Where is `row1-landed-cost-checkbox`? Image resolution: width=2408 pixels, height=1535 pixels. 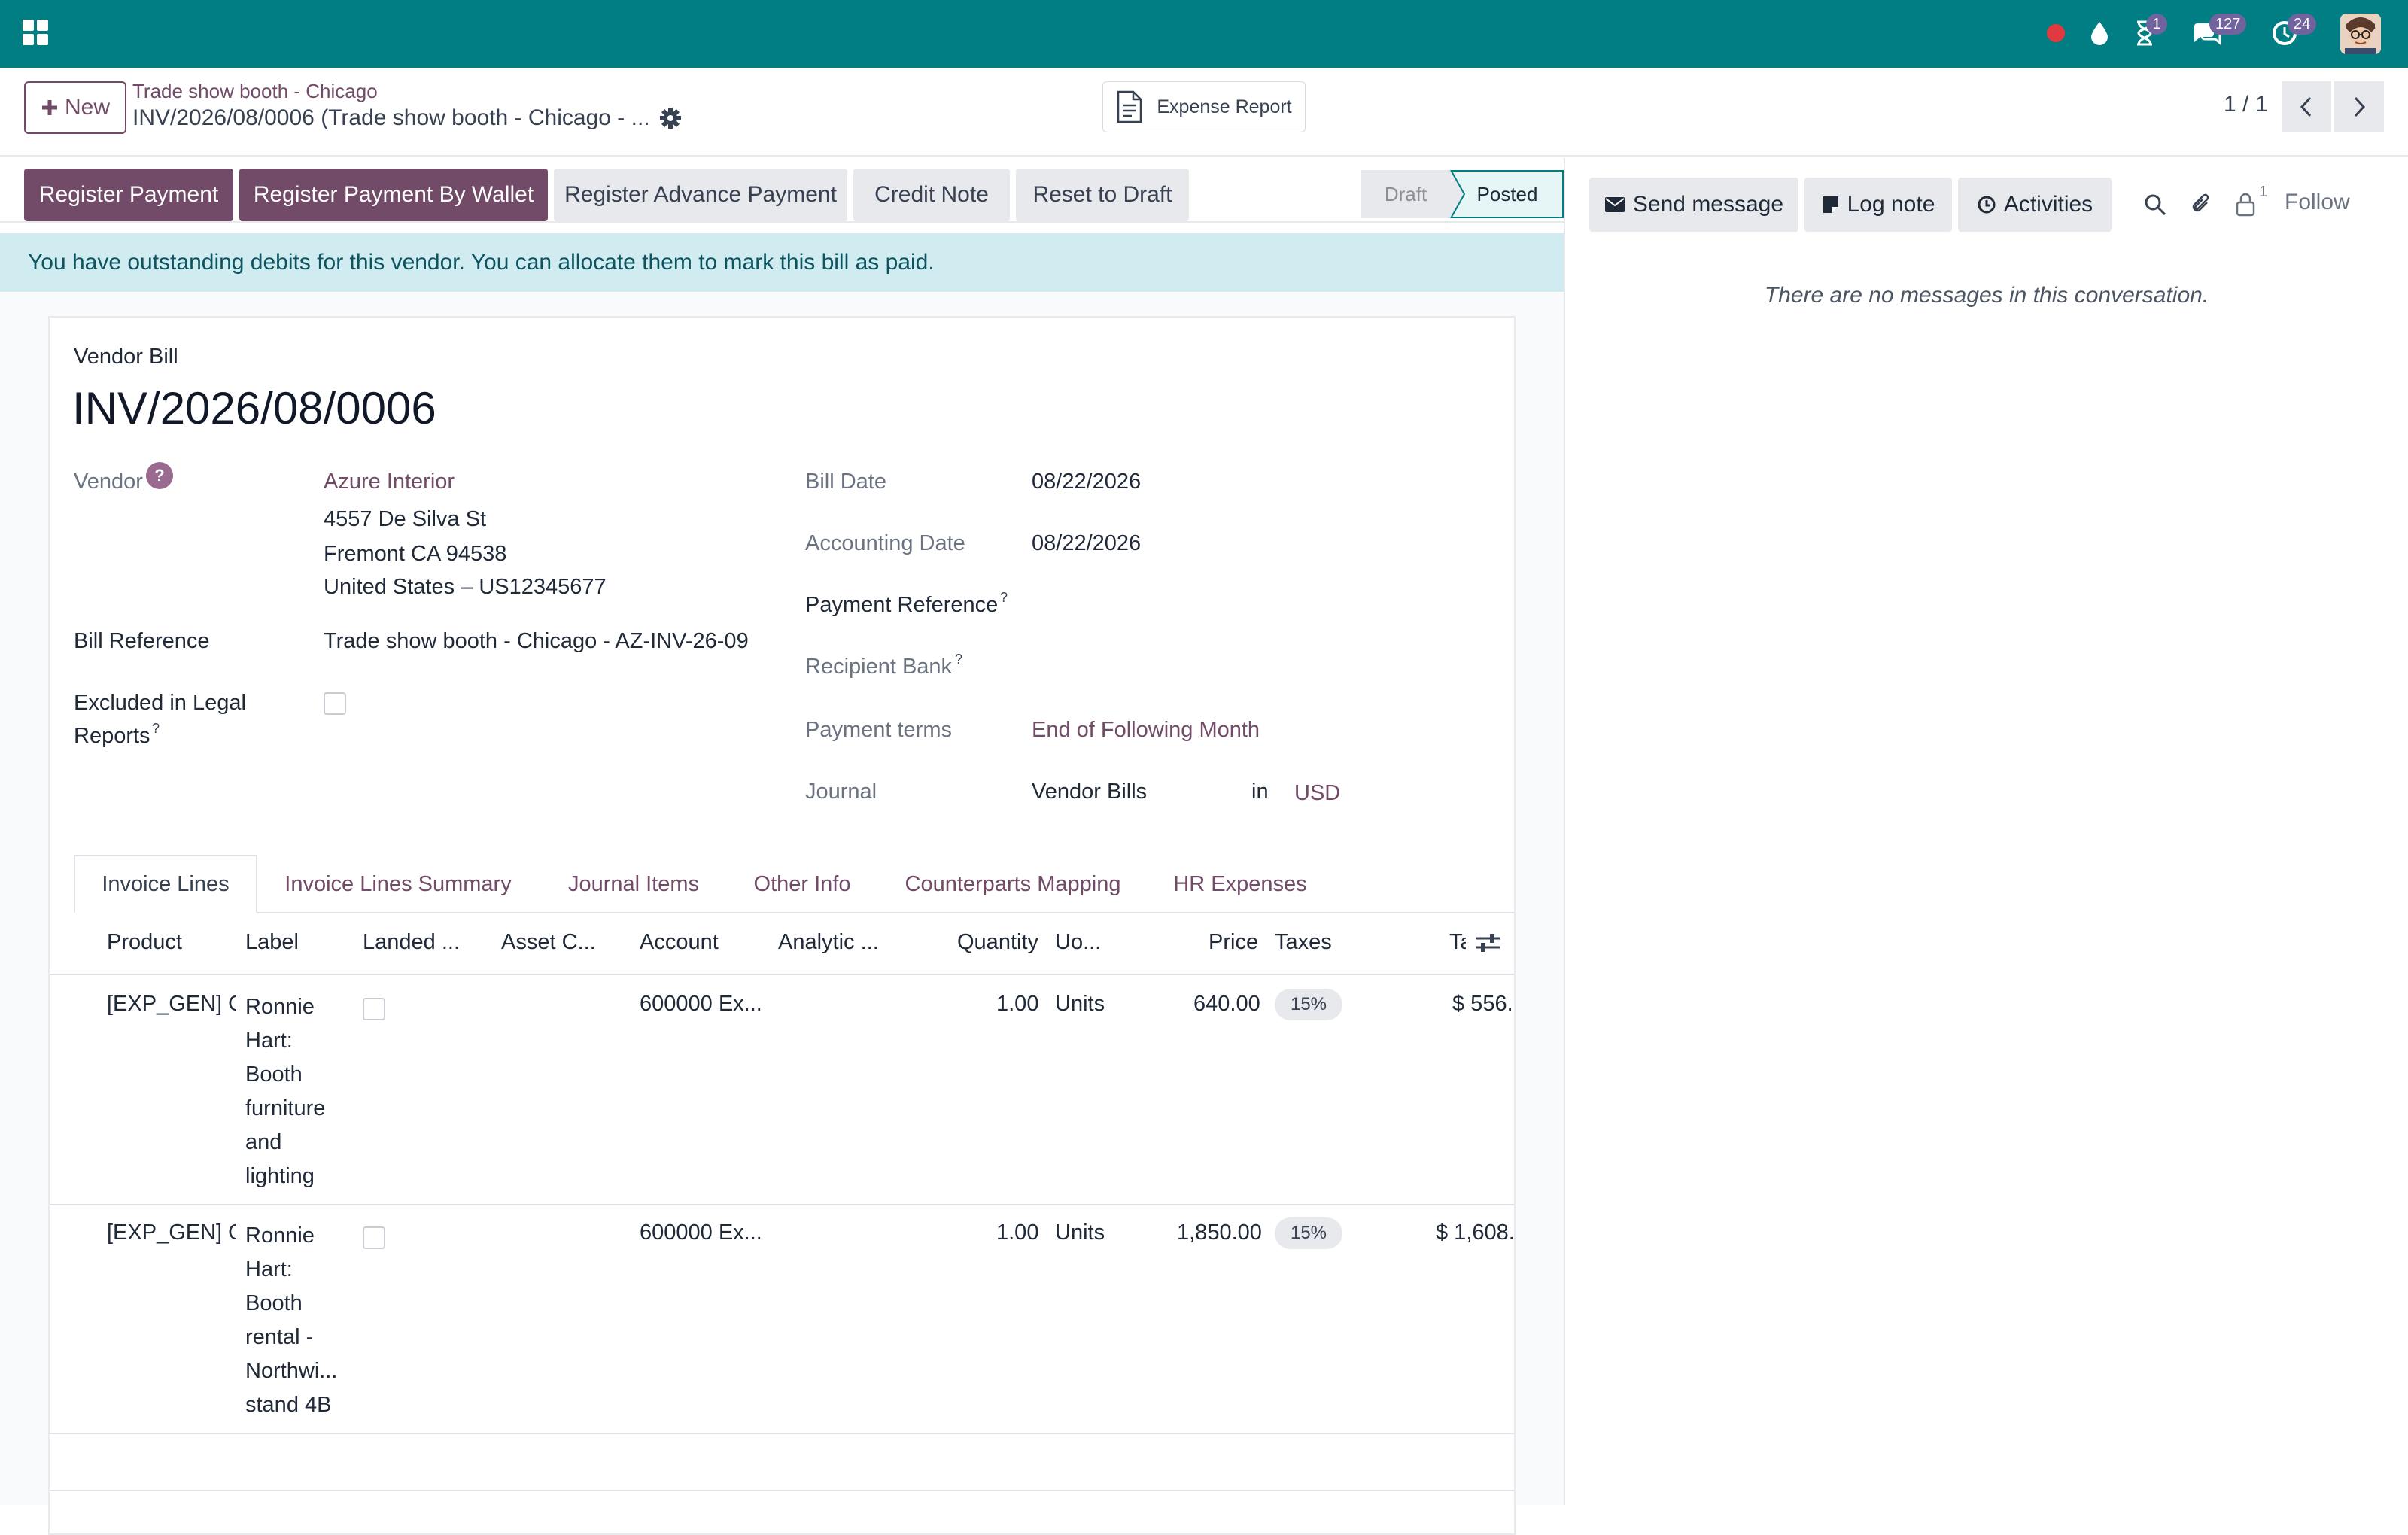
row1-landed-cost-checkbox is located at coordinates (374, 1009).